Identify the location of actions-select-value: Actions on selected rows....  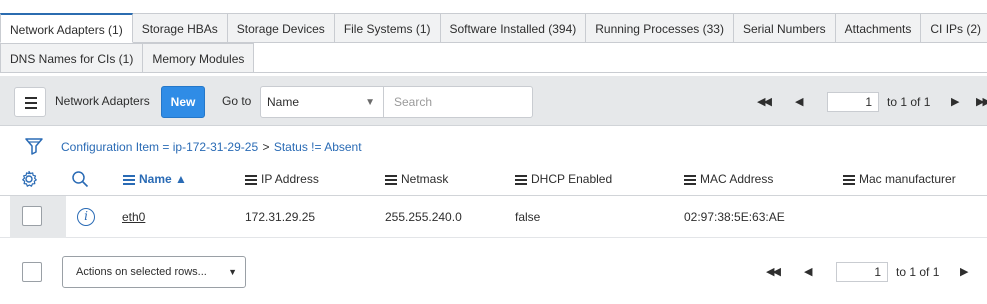
(141, 272).